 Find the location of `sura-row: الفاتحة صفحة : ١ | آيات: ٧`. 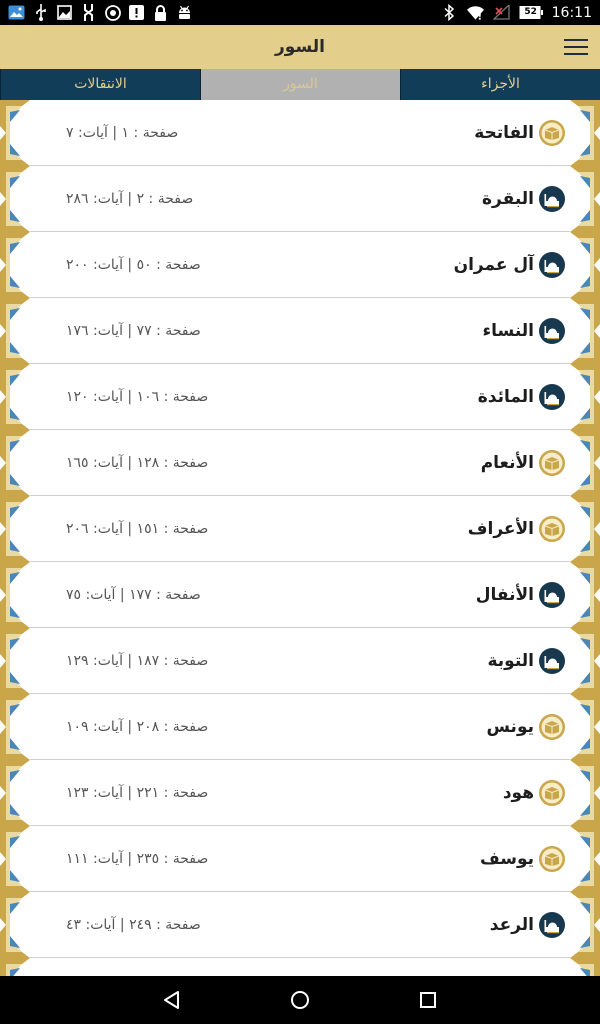

sura-row: الفاتحة صفحة : ١ | آيات: ٧ is located at coordinates (300, 133).